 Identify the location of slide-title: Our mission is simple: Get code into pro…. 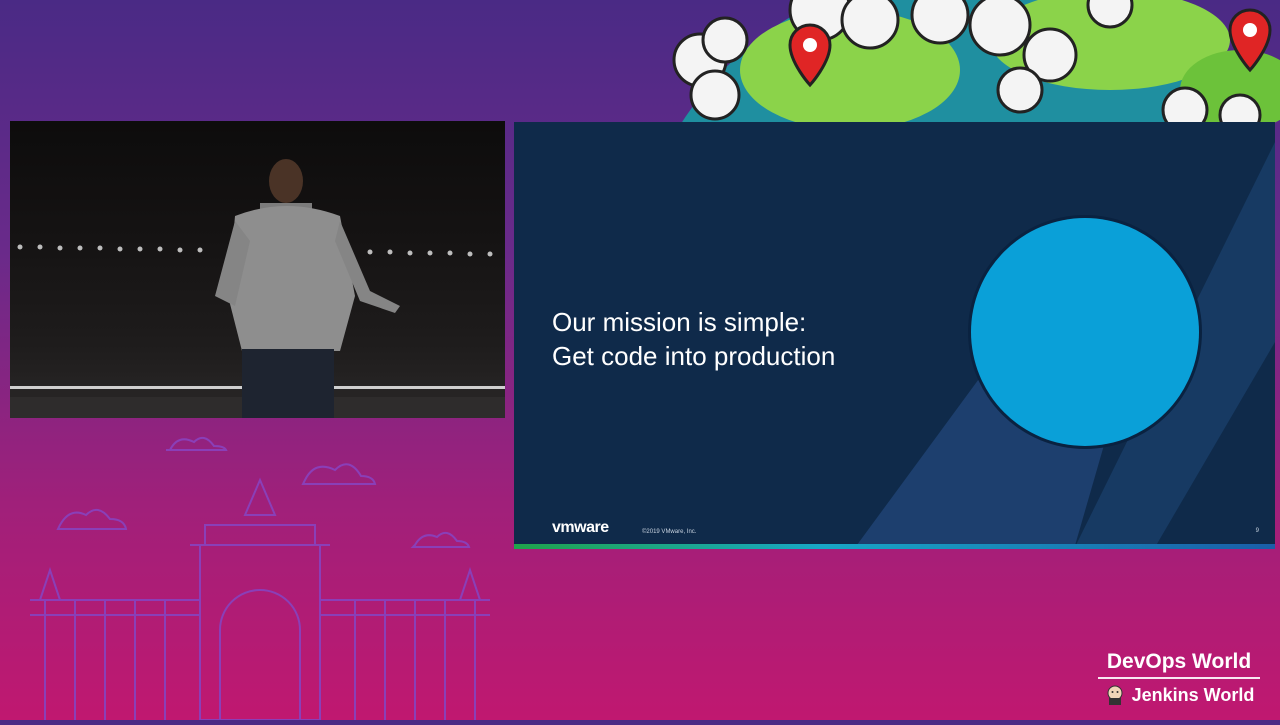
(693, 339).